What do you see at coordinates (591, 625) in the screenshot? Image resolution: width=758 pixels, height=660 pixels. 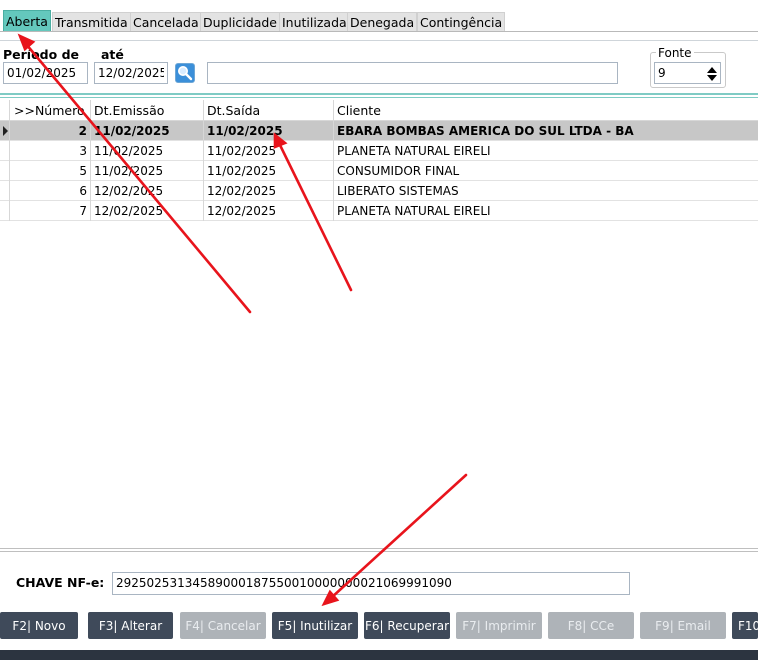 I see `cce-button: F8| CCe` at bounding box center [591, 625].